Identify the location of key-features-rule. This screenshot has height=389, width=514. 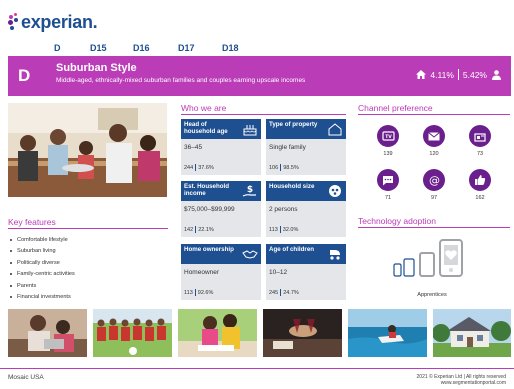
(88, 228).